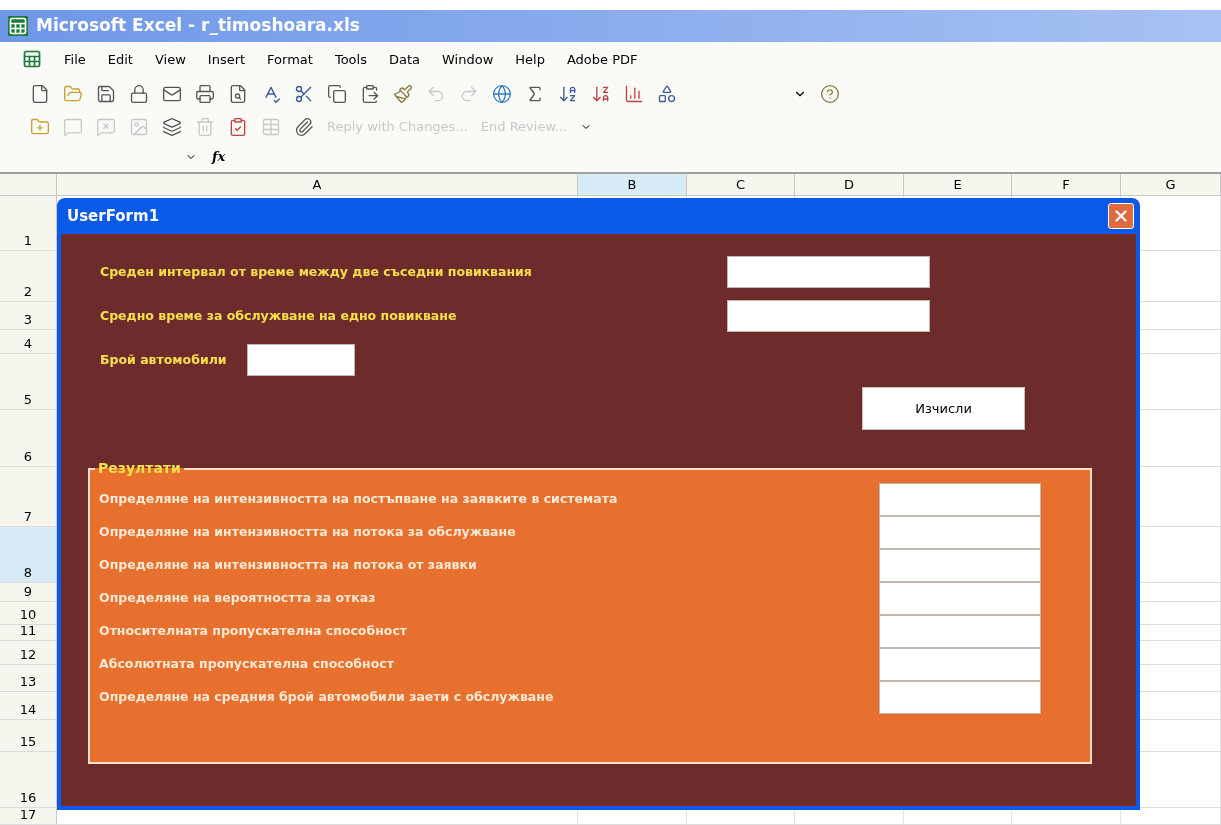 This screenshot has height=825, width=1221. Describe the element at coordinates (247, 664) in the screenshot. I see `result-label: Абсолютната пропускателна способност` at that location.